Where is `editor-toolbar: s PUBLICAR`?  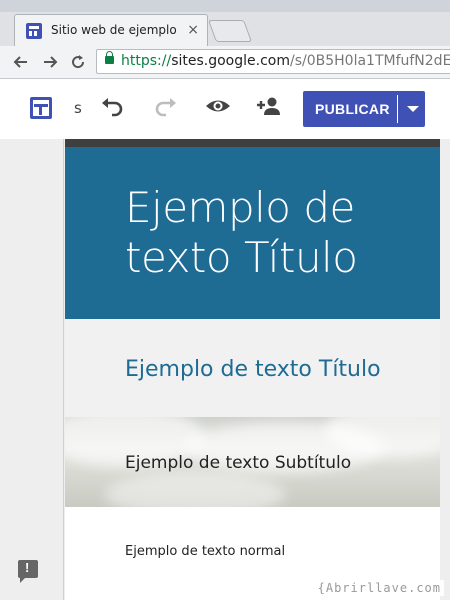
editor-toolbar: s PUBLICAR is located at coordinates (225, 109).